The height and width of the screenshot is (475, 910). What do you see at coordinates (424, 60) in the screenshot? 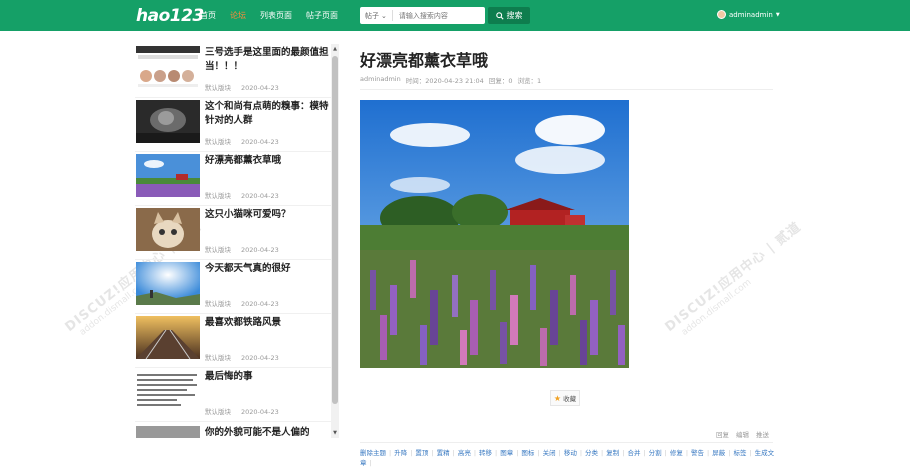
I see `page-title: 好漂亮都薰衣草哦` at bounding box center [424, 60].